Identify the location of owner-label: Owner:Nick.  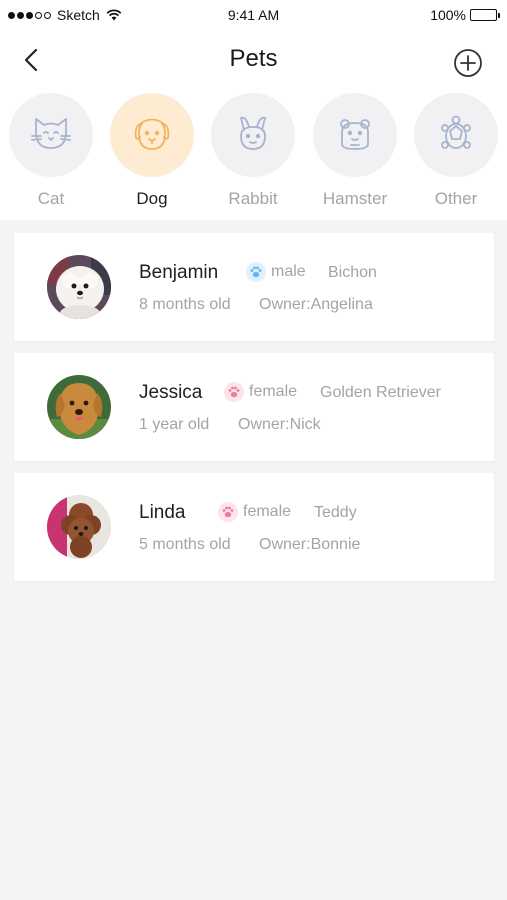
(279, 424).